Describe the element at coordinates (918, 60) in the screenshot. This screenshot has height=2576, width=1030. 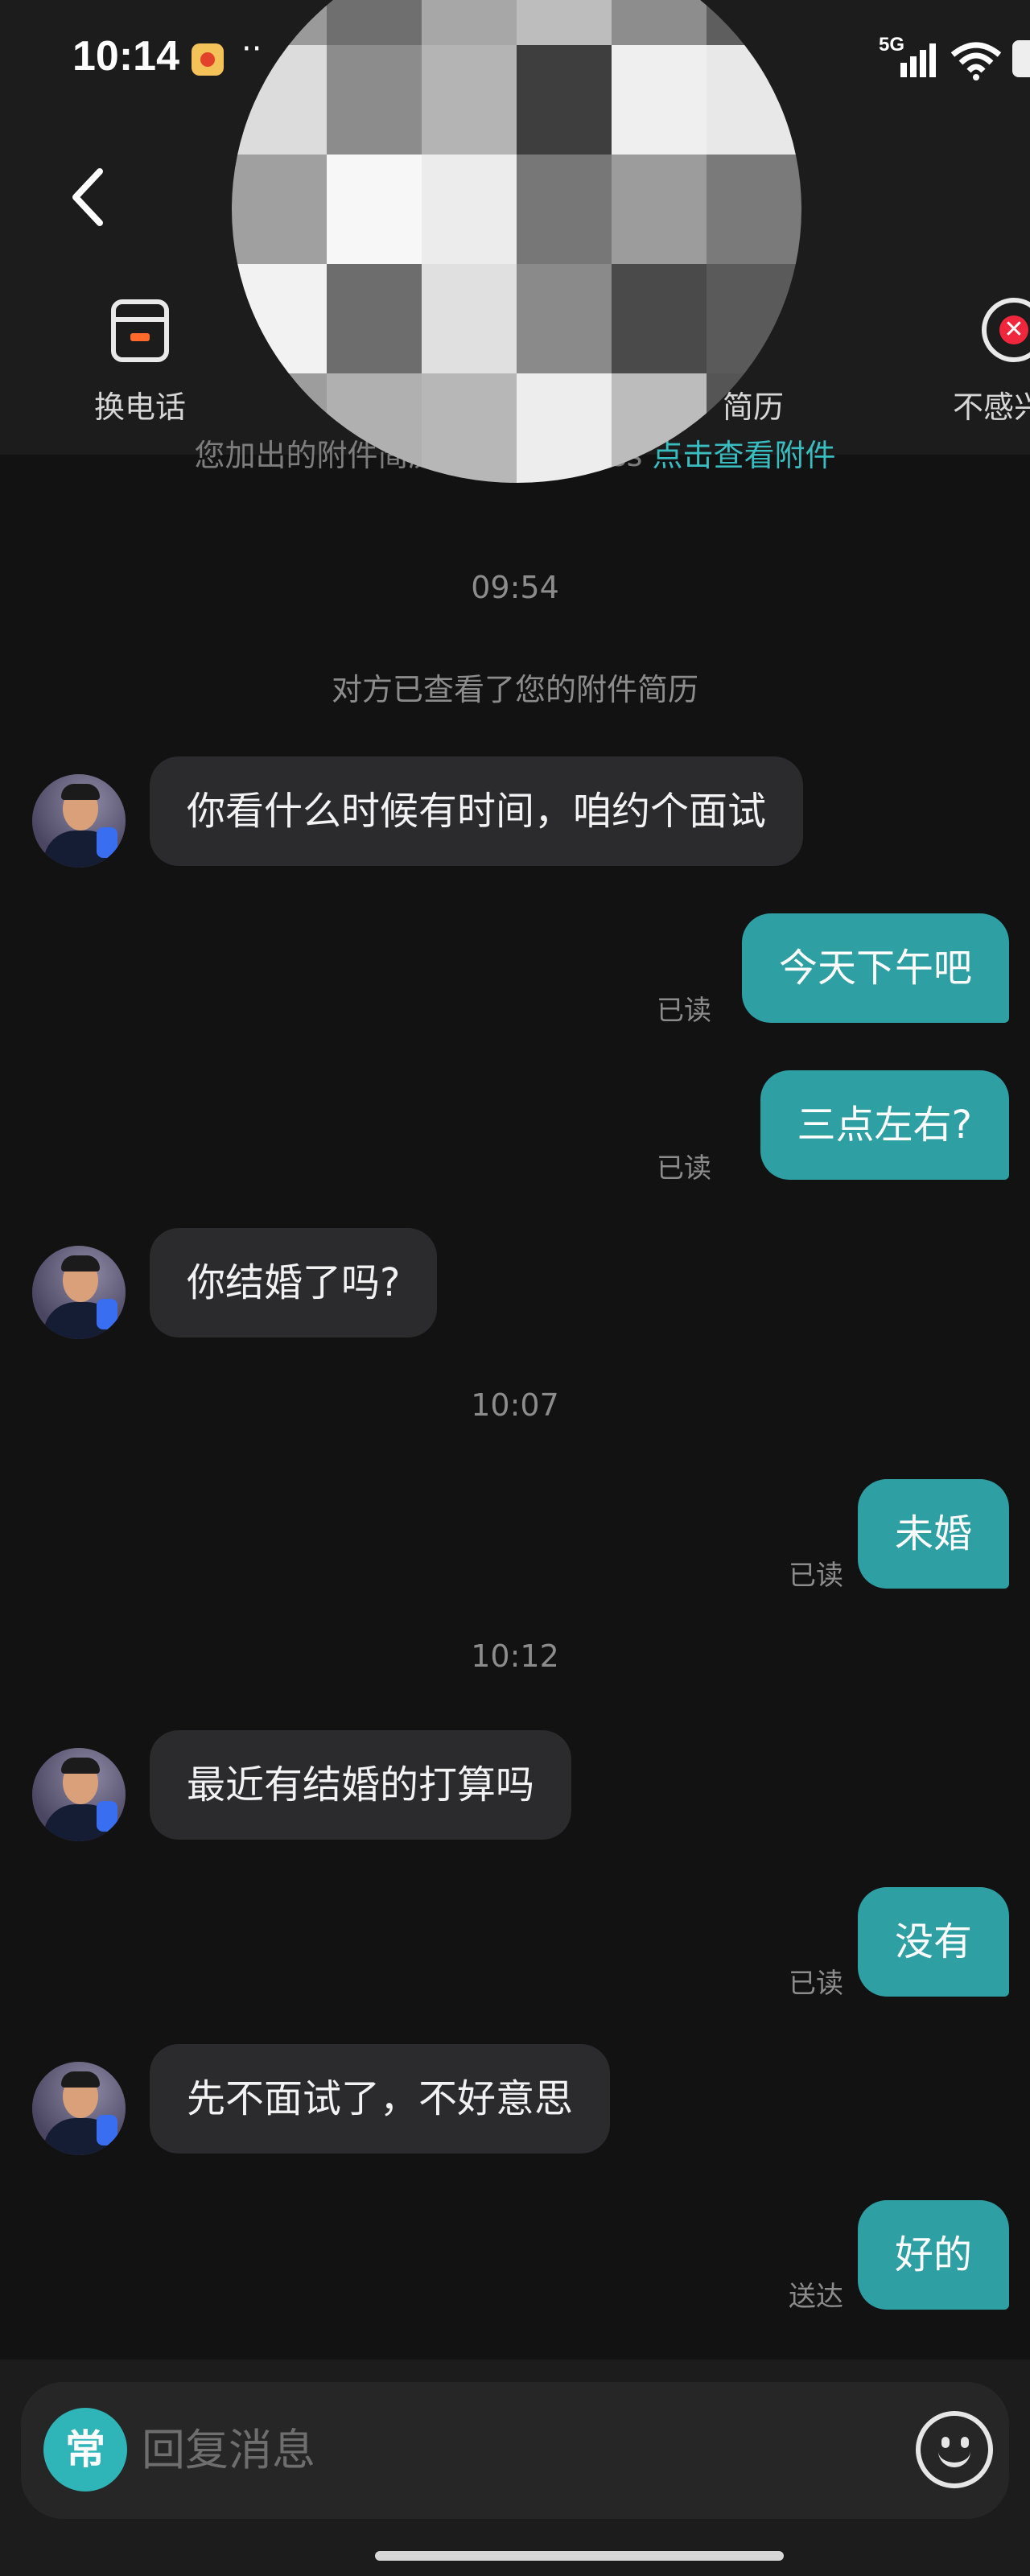
I see `signal-icon` at that location.